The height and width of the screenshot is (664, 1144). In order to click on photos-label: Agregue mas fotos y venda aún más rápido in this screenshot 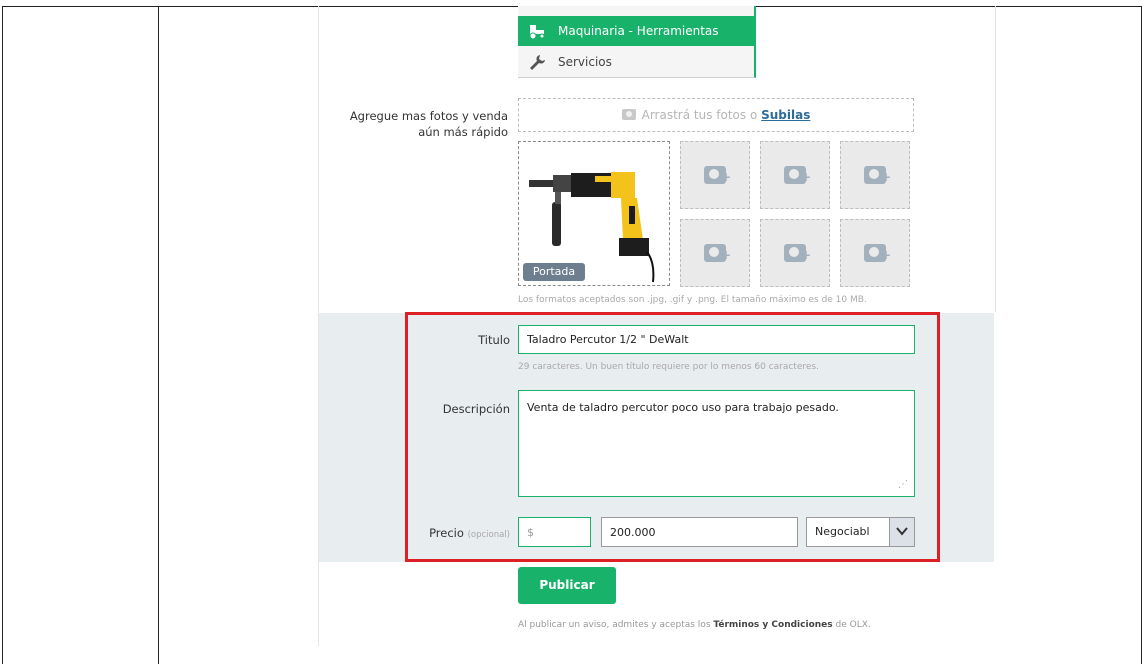, I will do `click(428, 124)`.